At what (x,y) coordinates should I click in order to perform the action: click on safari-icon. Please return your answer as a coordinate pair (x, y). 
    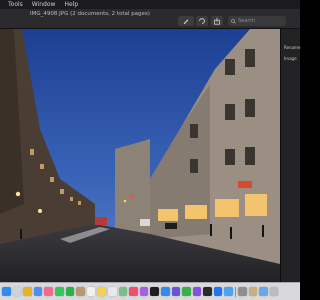
    Looking at the image, I should click on (229, 291).